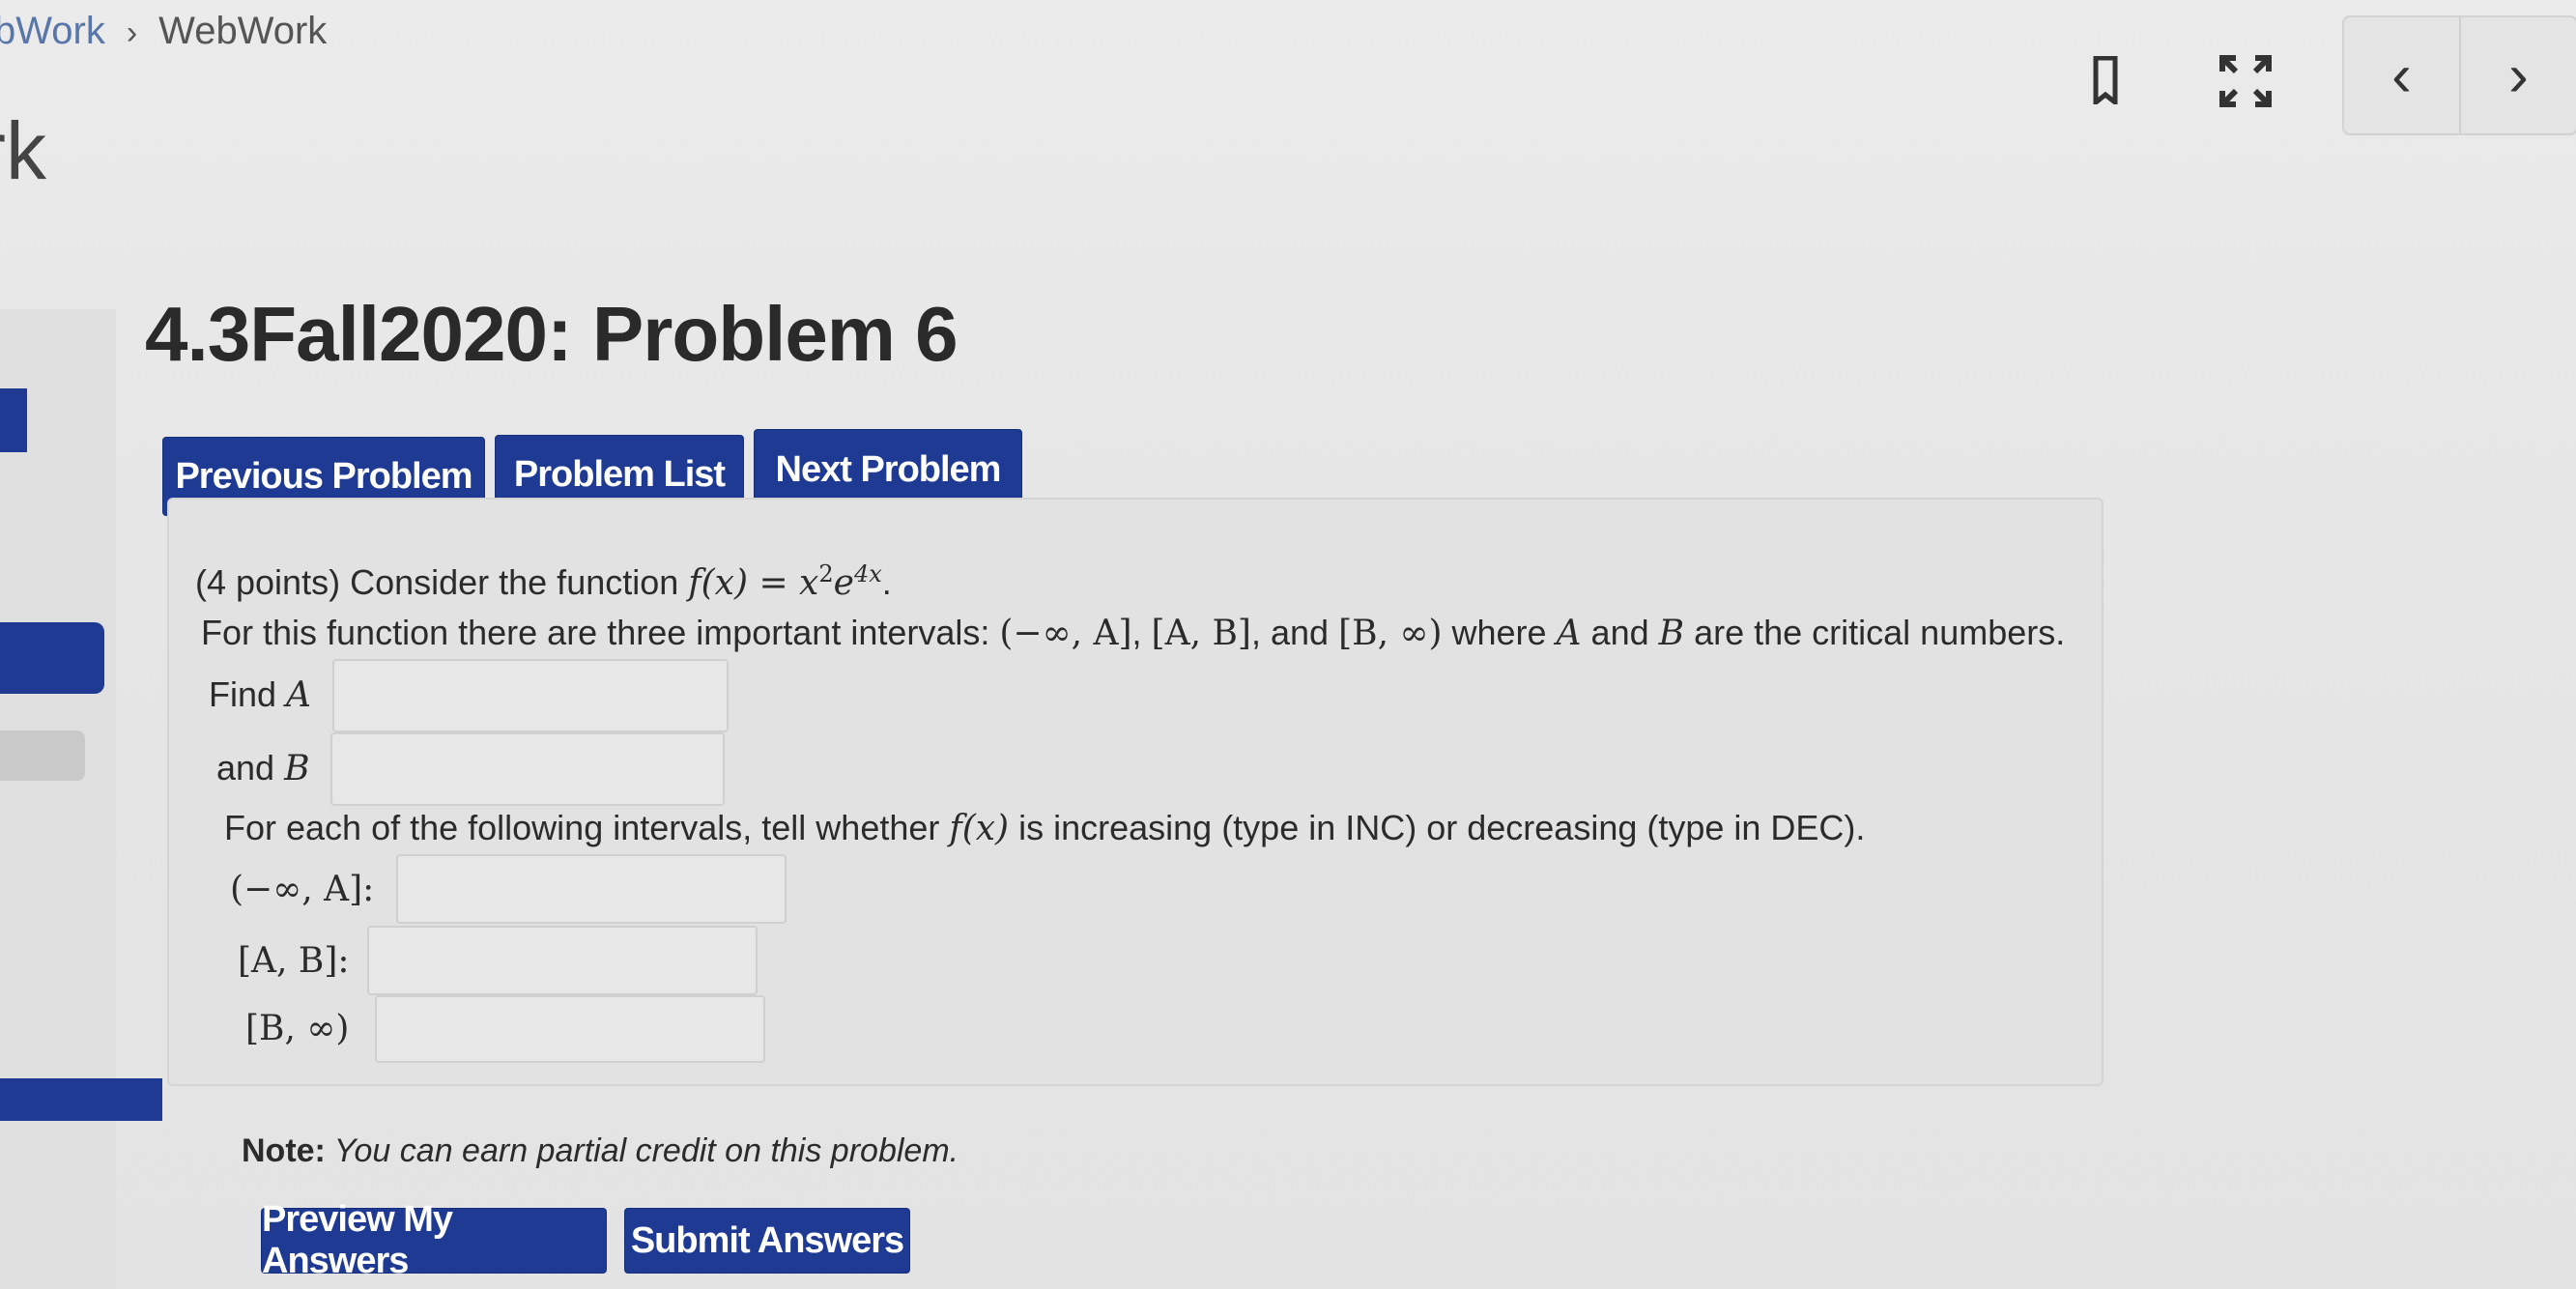 Image resolution: width=2576 pixels, height=1289 pixels. What do you see at coordinates (552, 334) in the screenshot?
I see `page-title: 4.3Fall2020: Problem 6` at bounding box center [552, 334].